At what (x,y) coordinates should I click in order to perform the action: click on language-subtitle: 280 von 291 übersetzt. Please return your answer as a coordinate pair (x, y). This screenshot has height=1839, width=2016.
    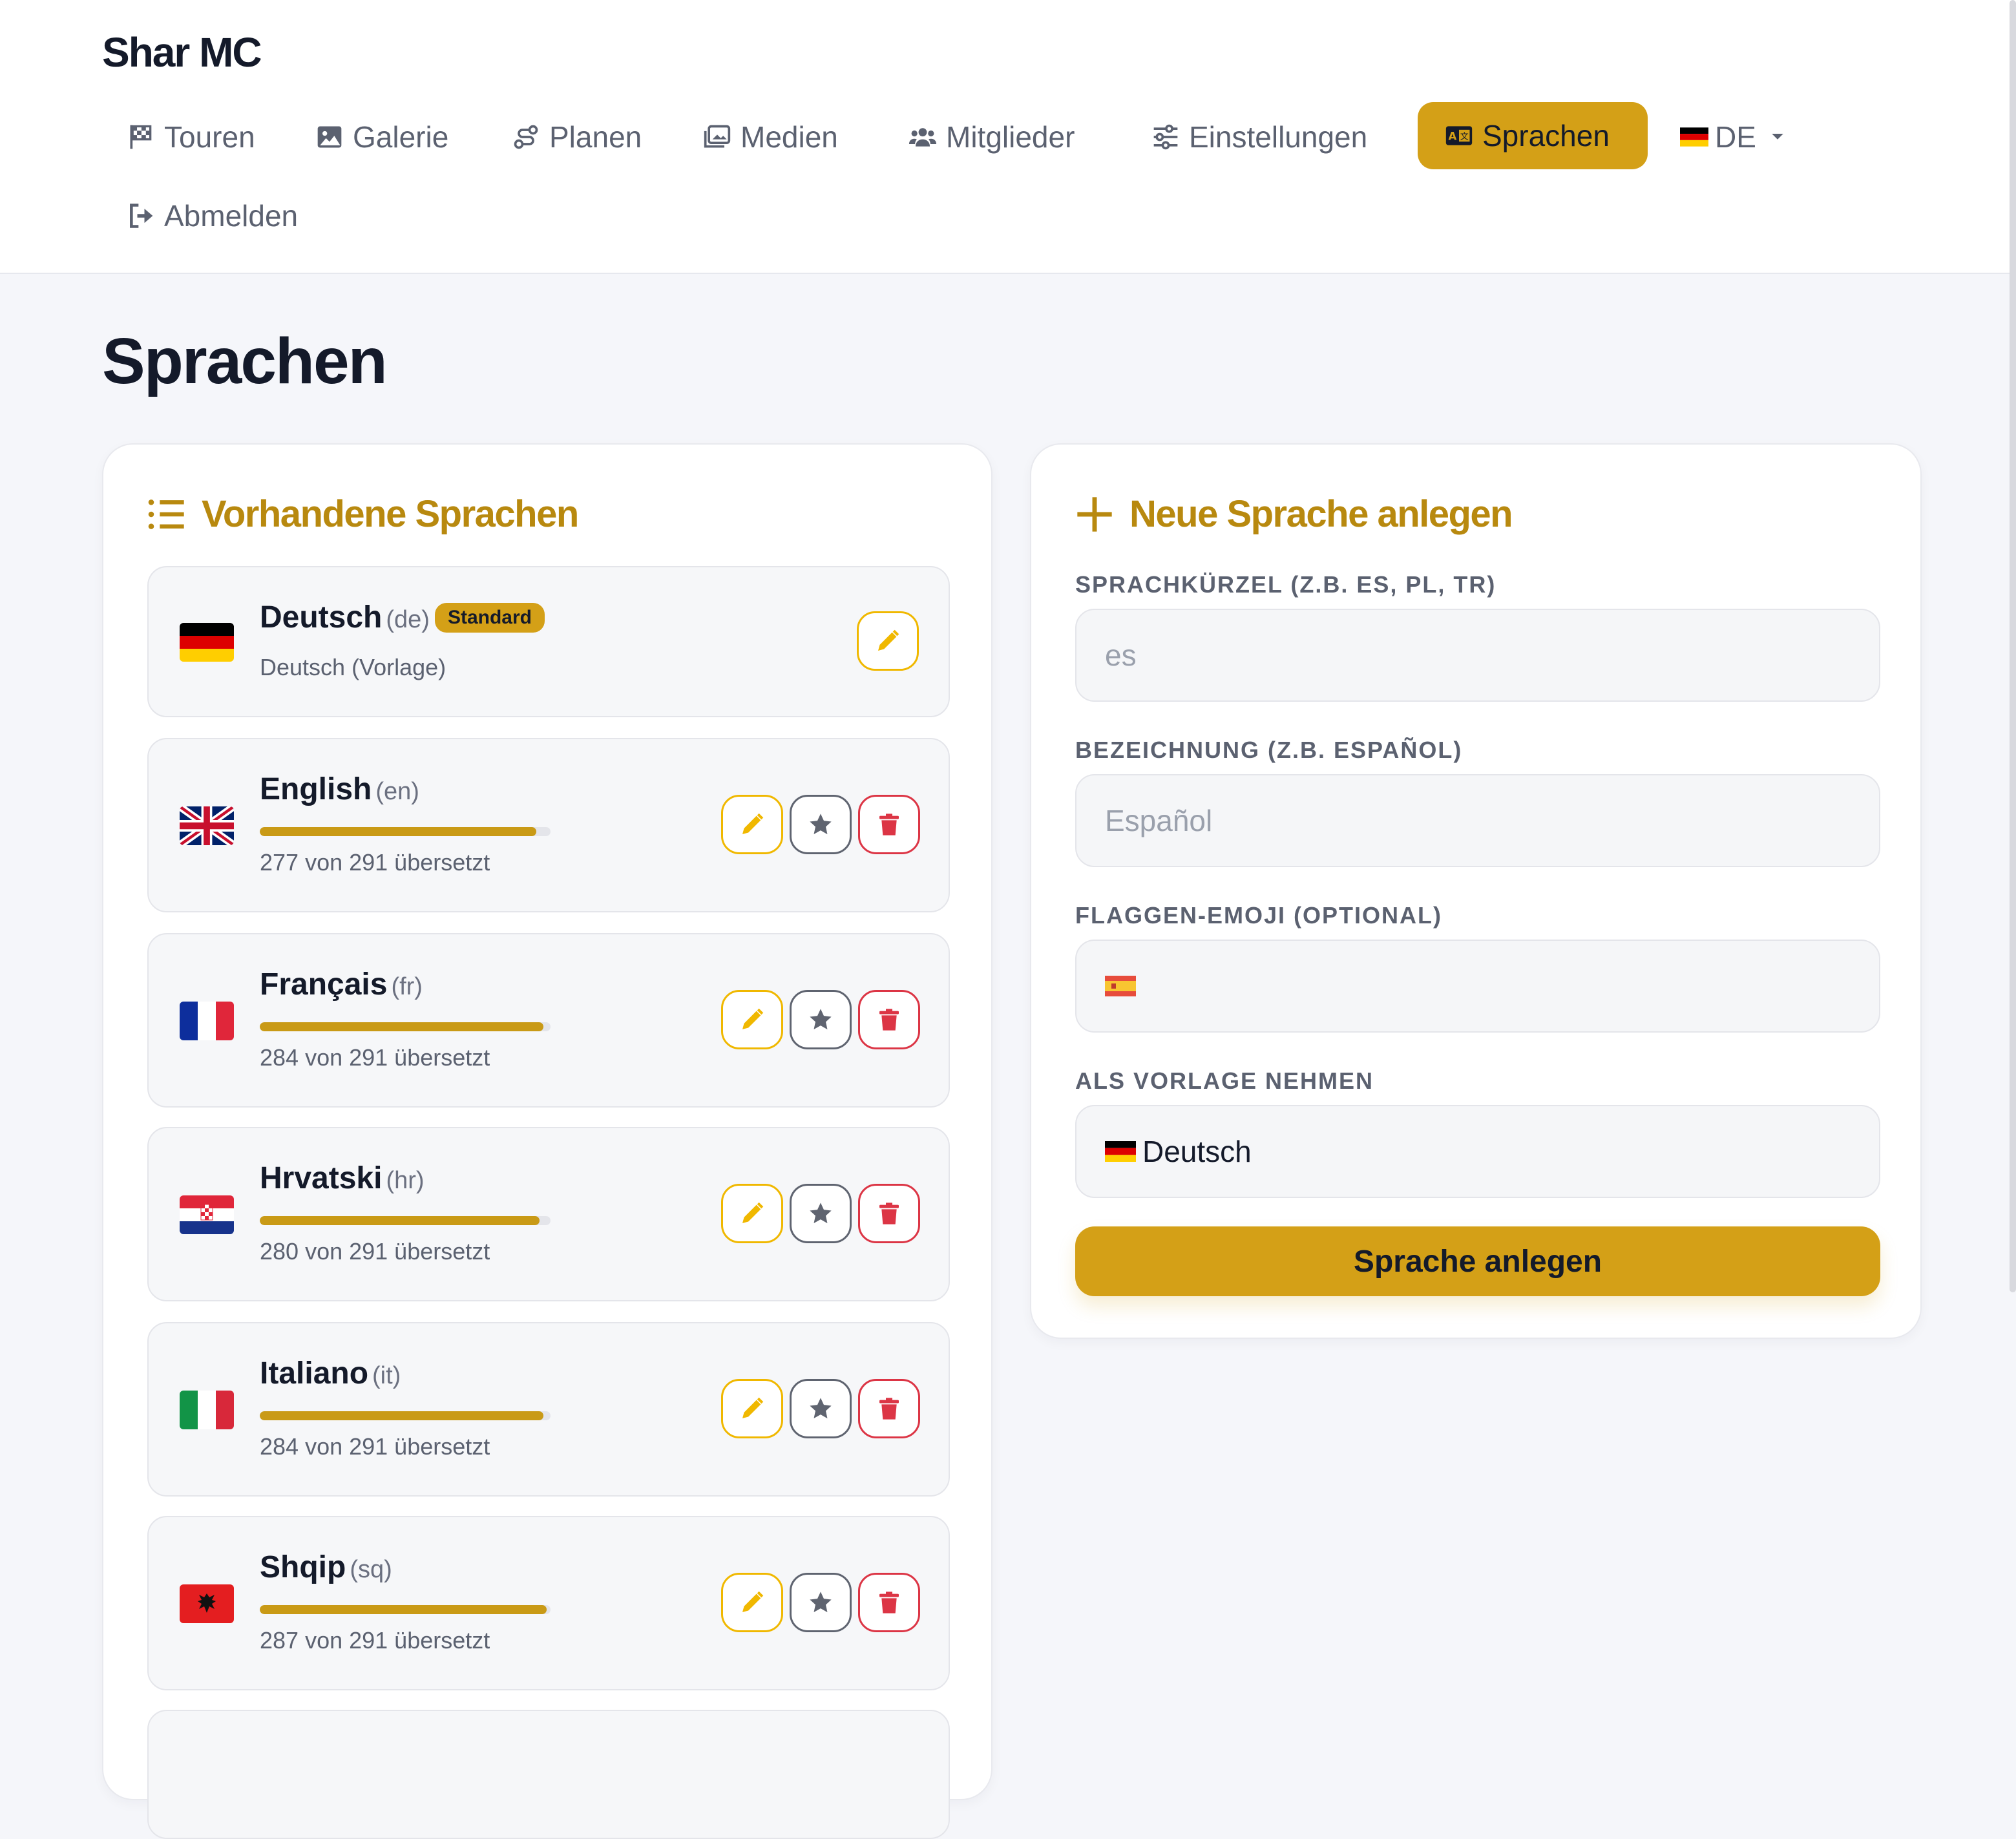
    Looking at the image, I should click on (375, 1251).